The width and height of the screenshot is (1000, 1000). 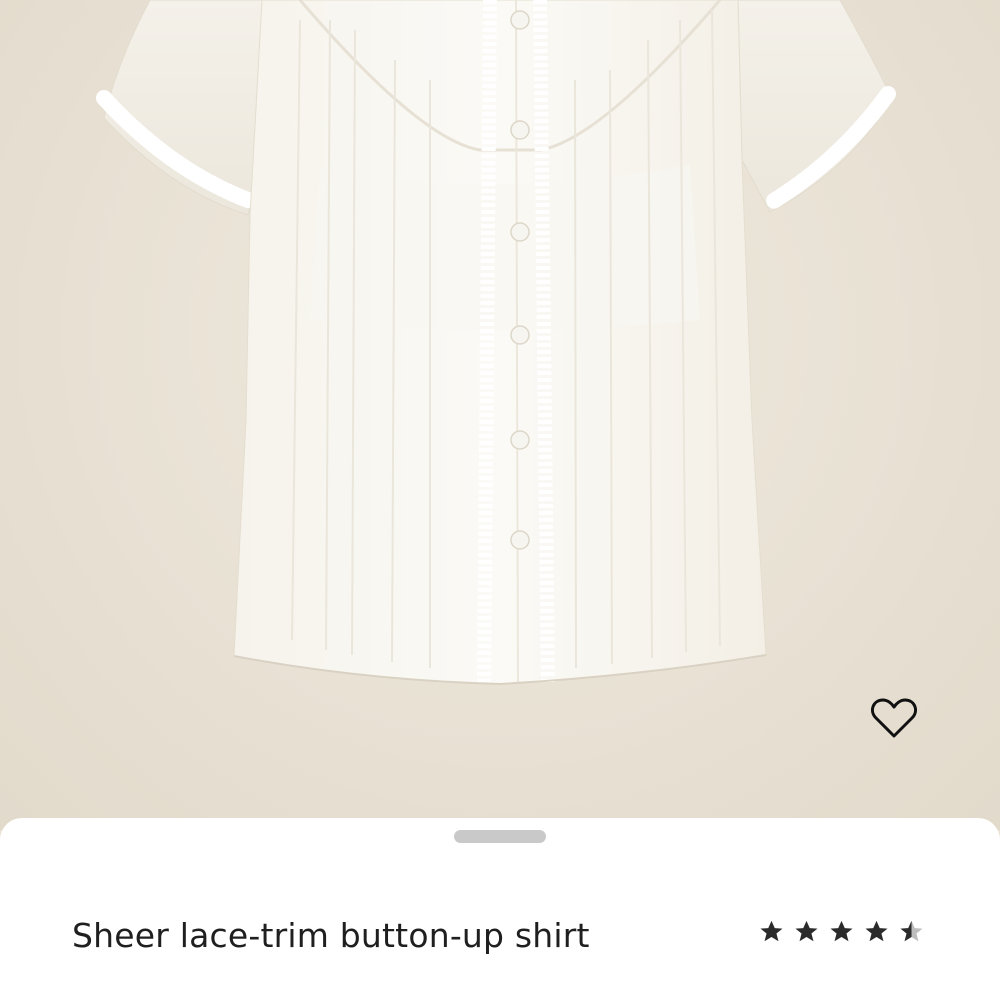 I want to click on product-rating, so click(x=841, y=931).